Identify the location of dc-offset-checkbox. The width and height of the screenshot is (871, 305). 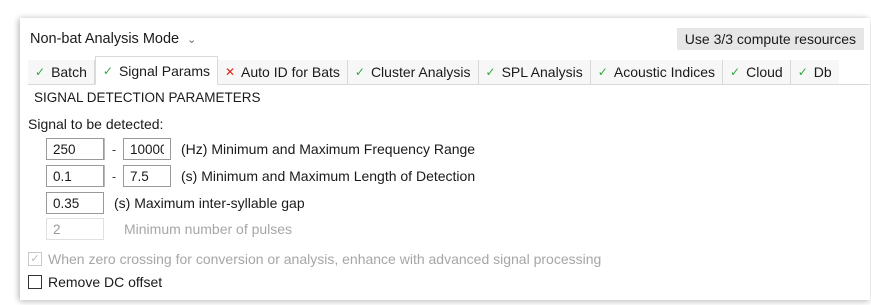
(35, 282).